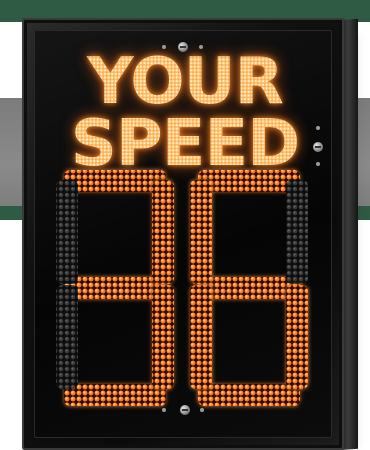  I want to click on digit-2-segment-c-lit, so click(297, 337).